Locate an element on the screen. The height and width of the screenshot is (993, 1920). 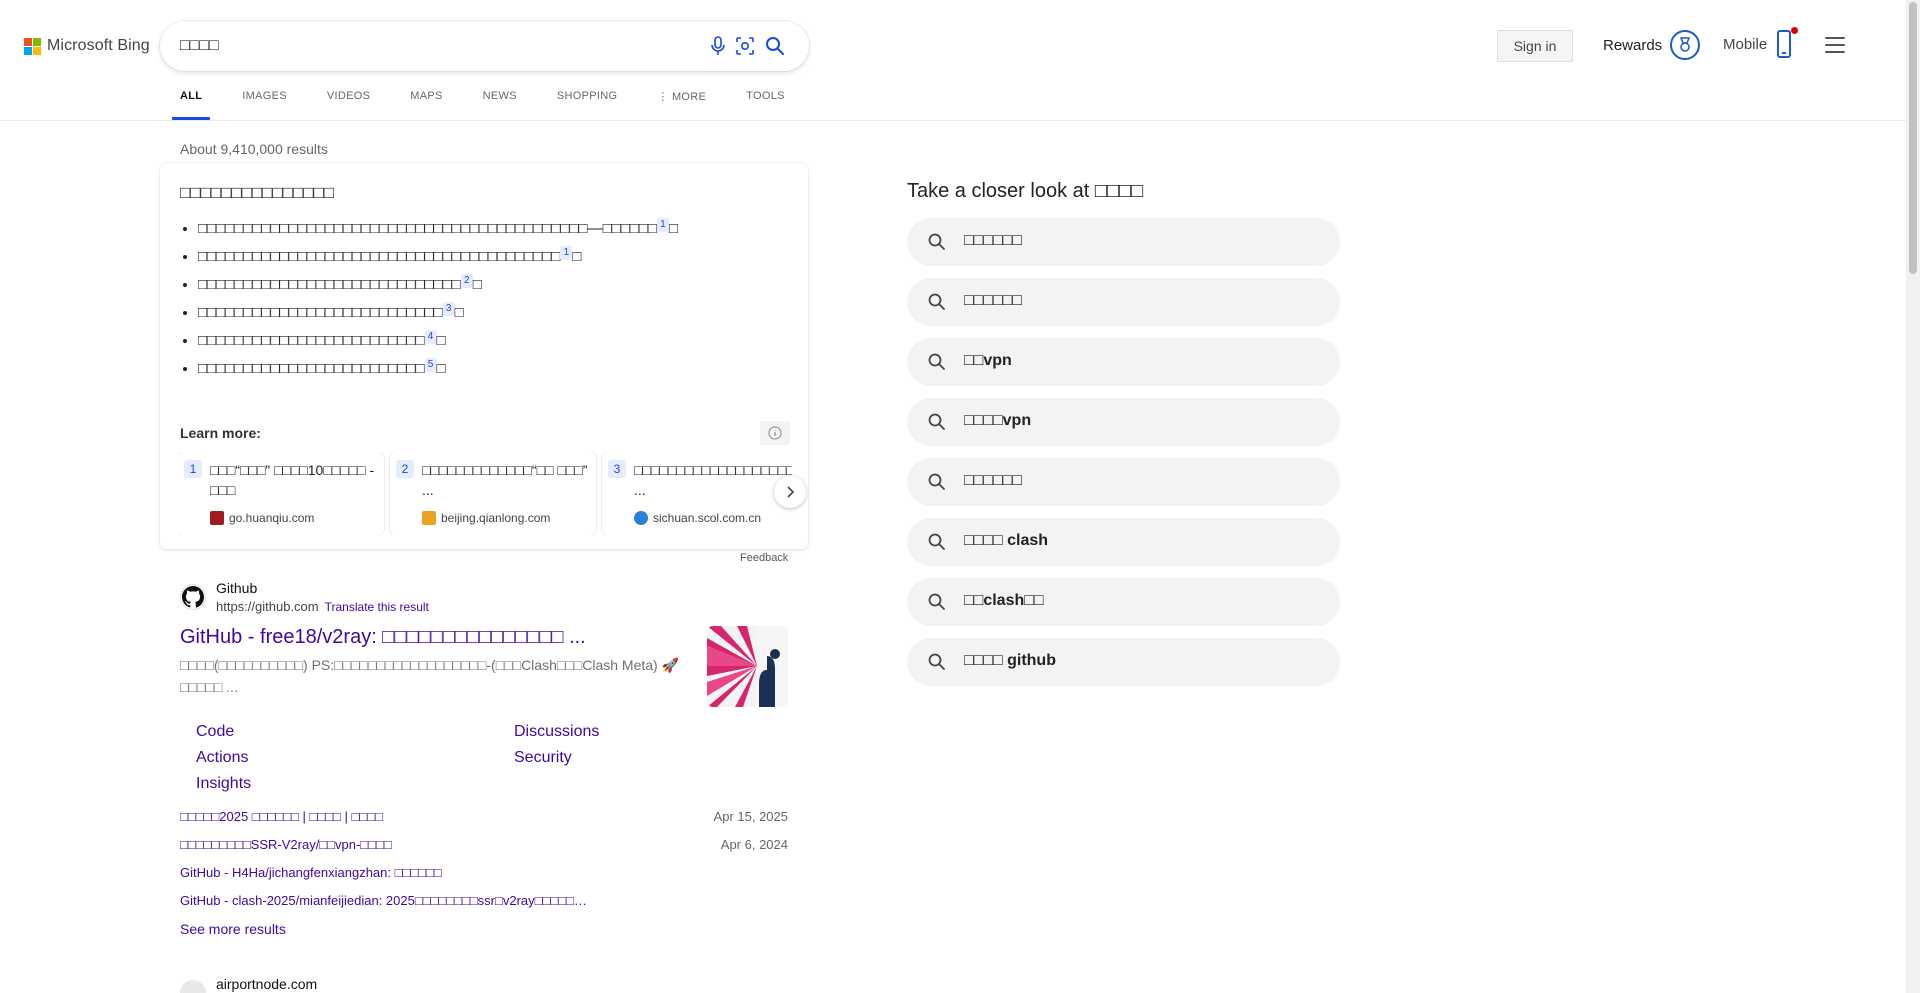
sublink-row: See more results is located at coordinates (484, 935).